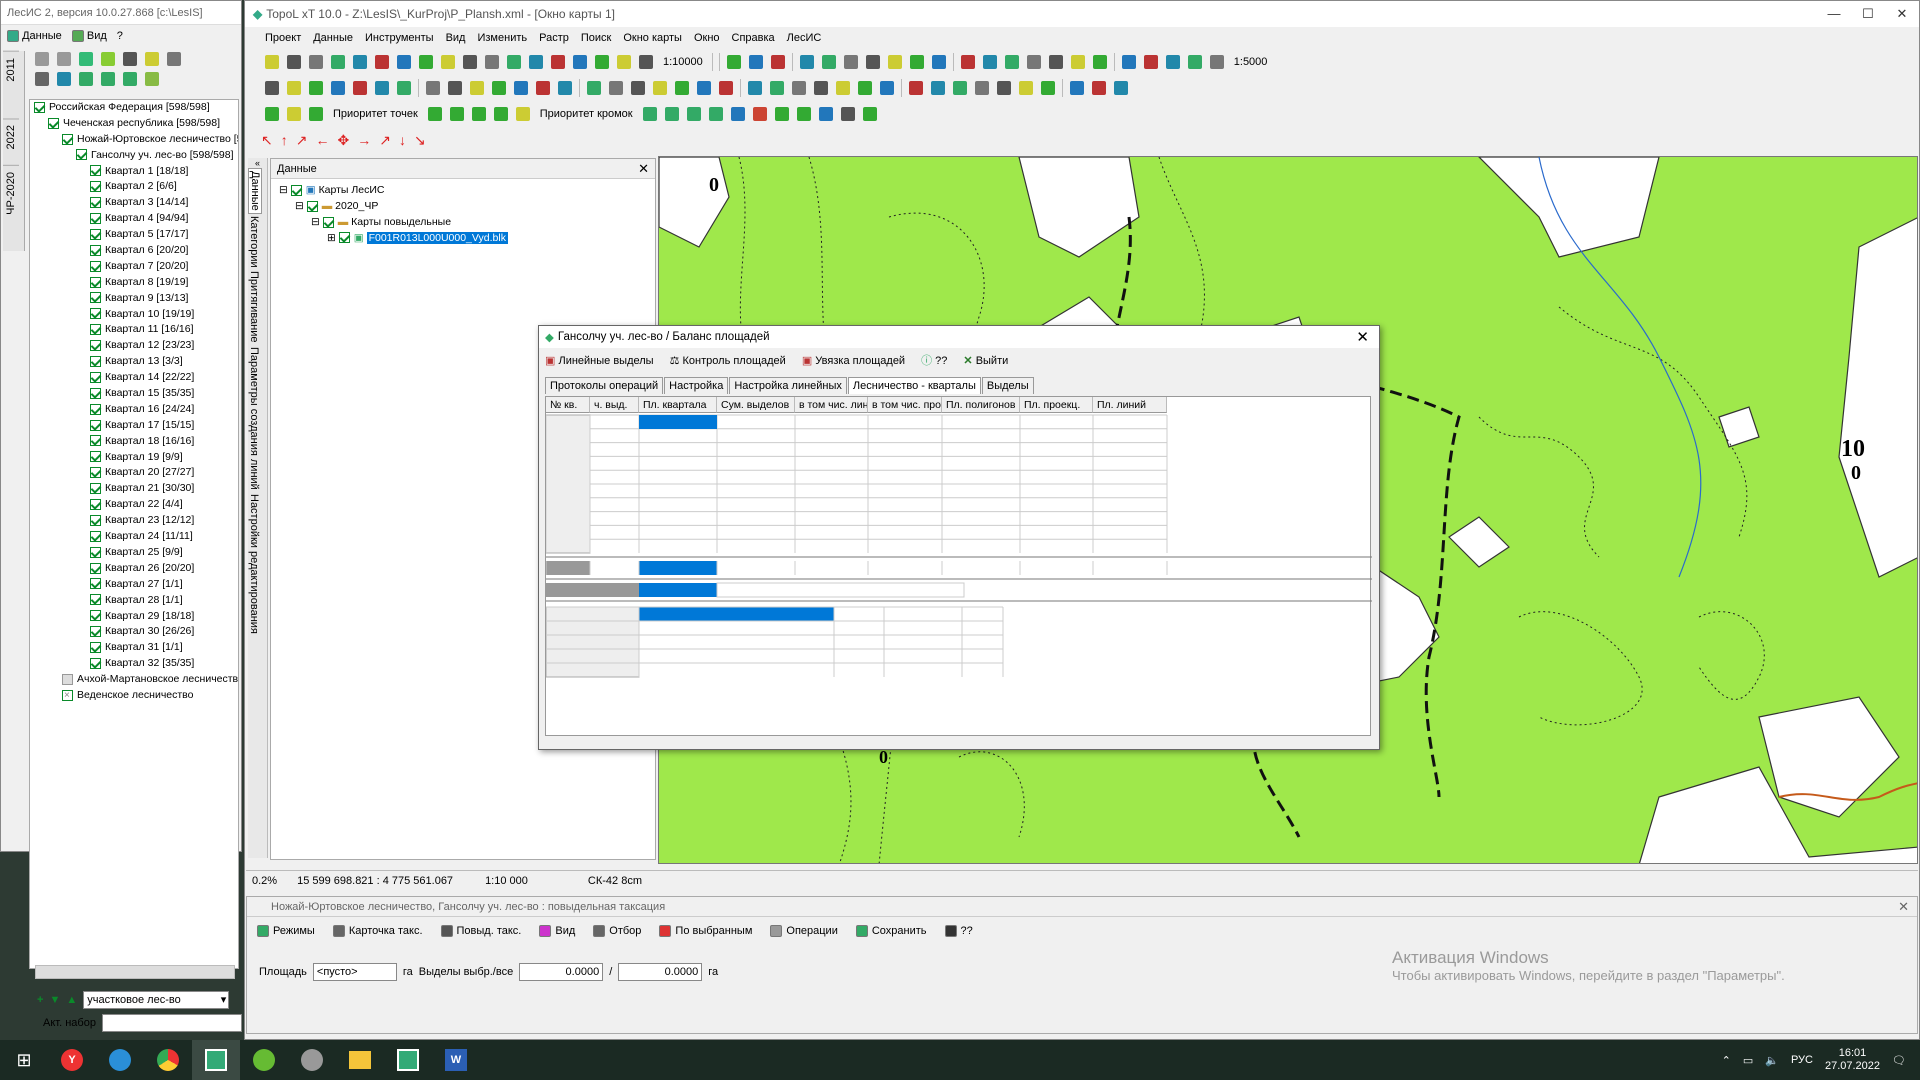  What do you see at coordinates (134, 108) in the screenshot?
I see `tree-item: Российская Федерация [598/598]` at bounding box center [134, 108].